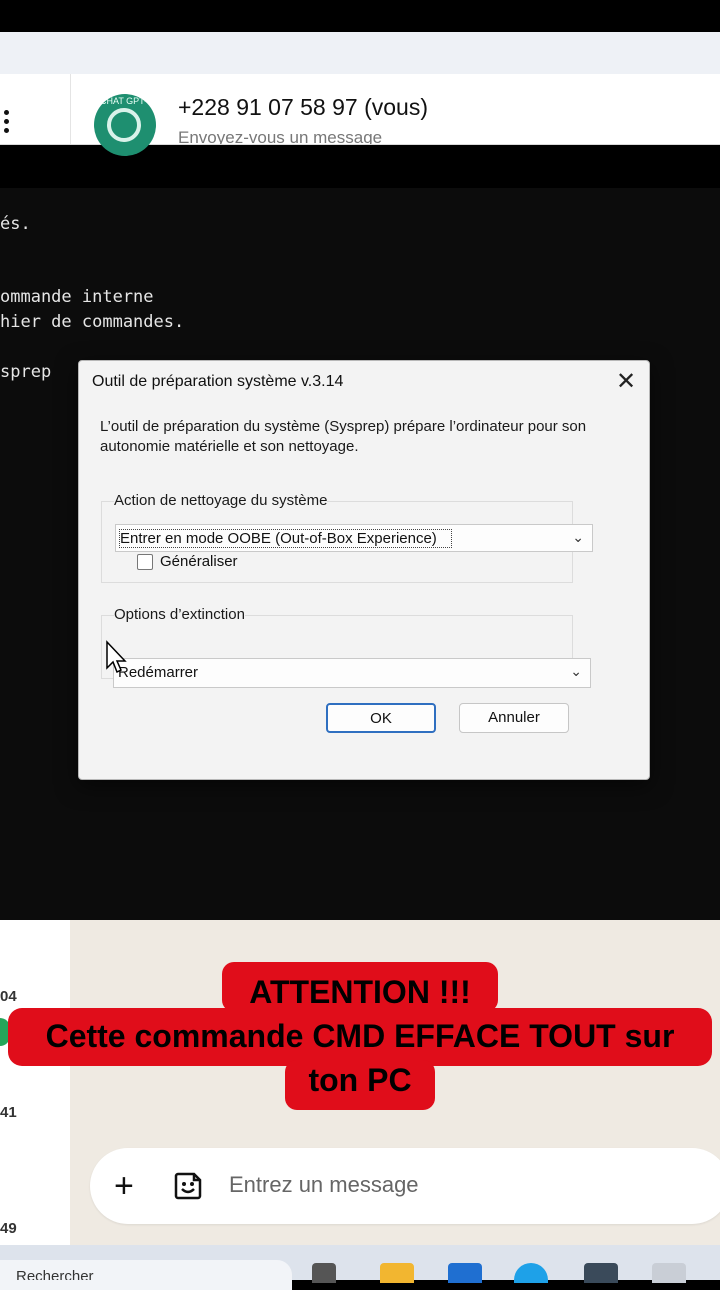 Image resolution: width=720 pixels, height=1290 pixels. What do you see at coordinates (126, 101) in the screenshot?
I see `avatar-label: CHAT GPT-5` at bounding box center [126, 101].